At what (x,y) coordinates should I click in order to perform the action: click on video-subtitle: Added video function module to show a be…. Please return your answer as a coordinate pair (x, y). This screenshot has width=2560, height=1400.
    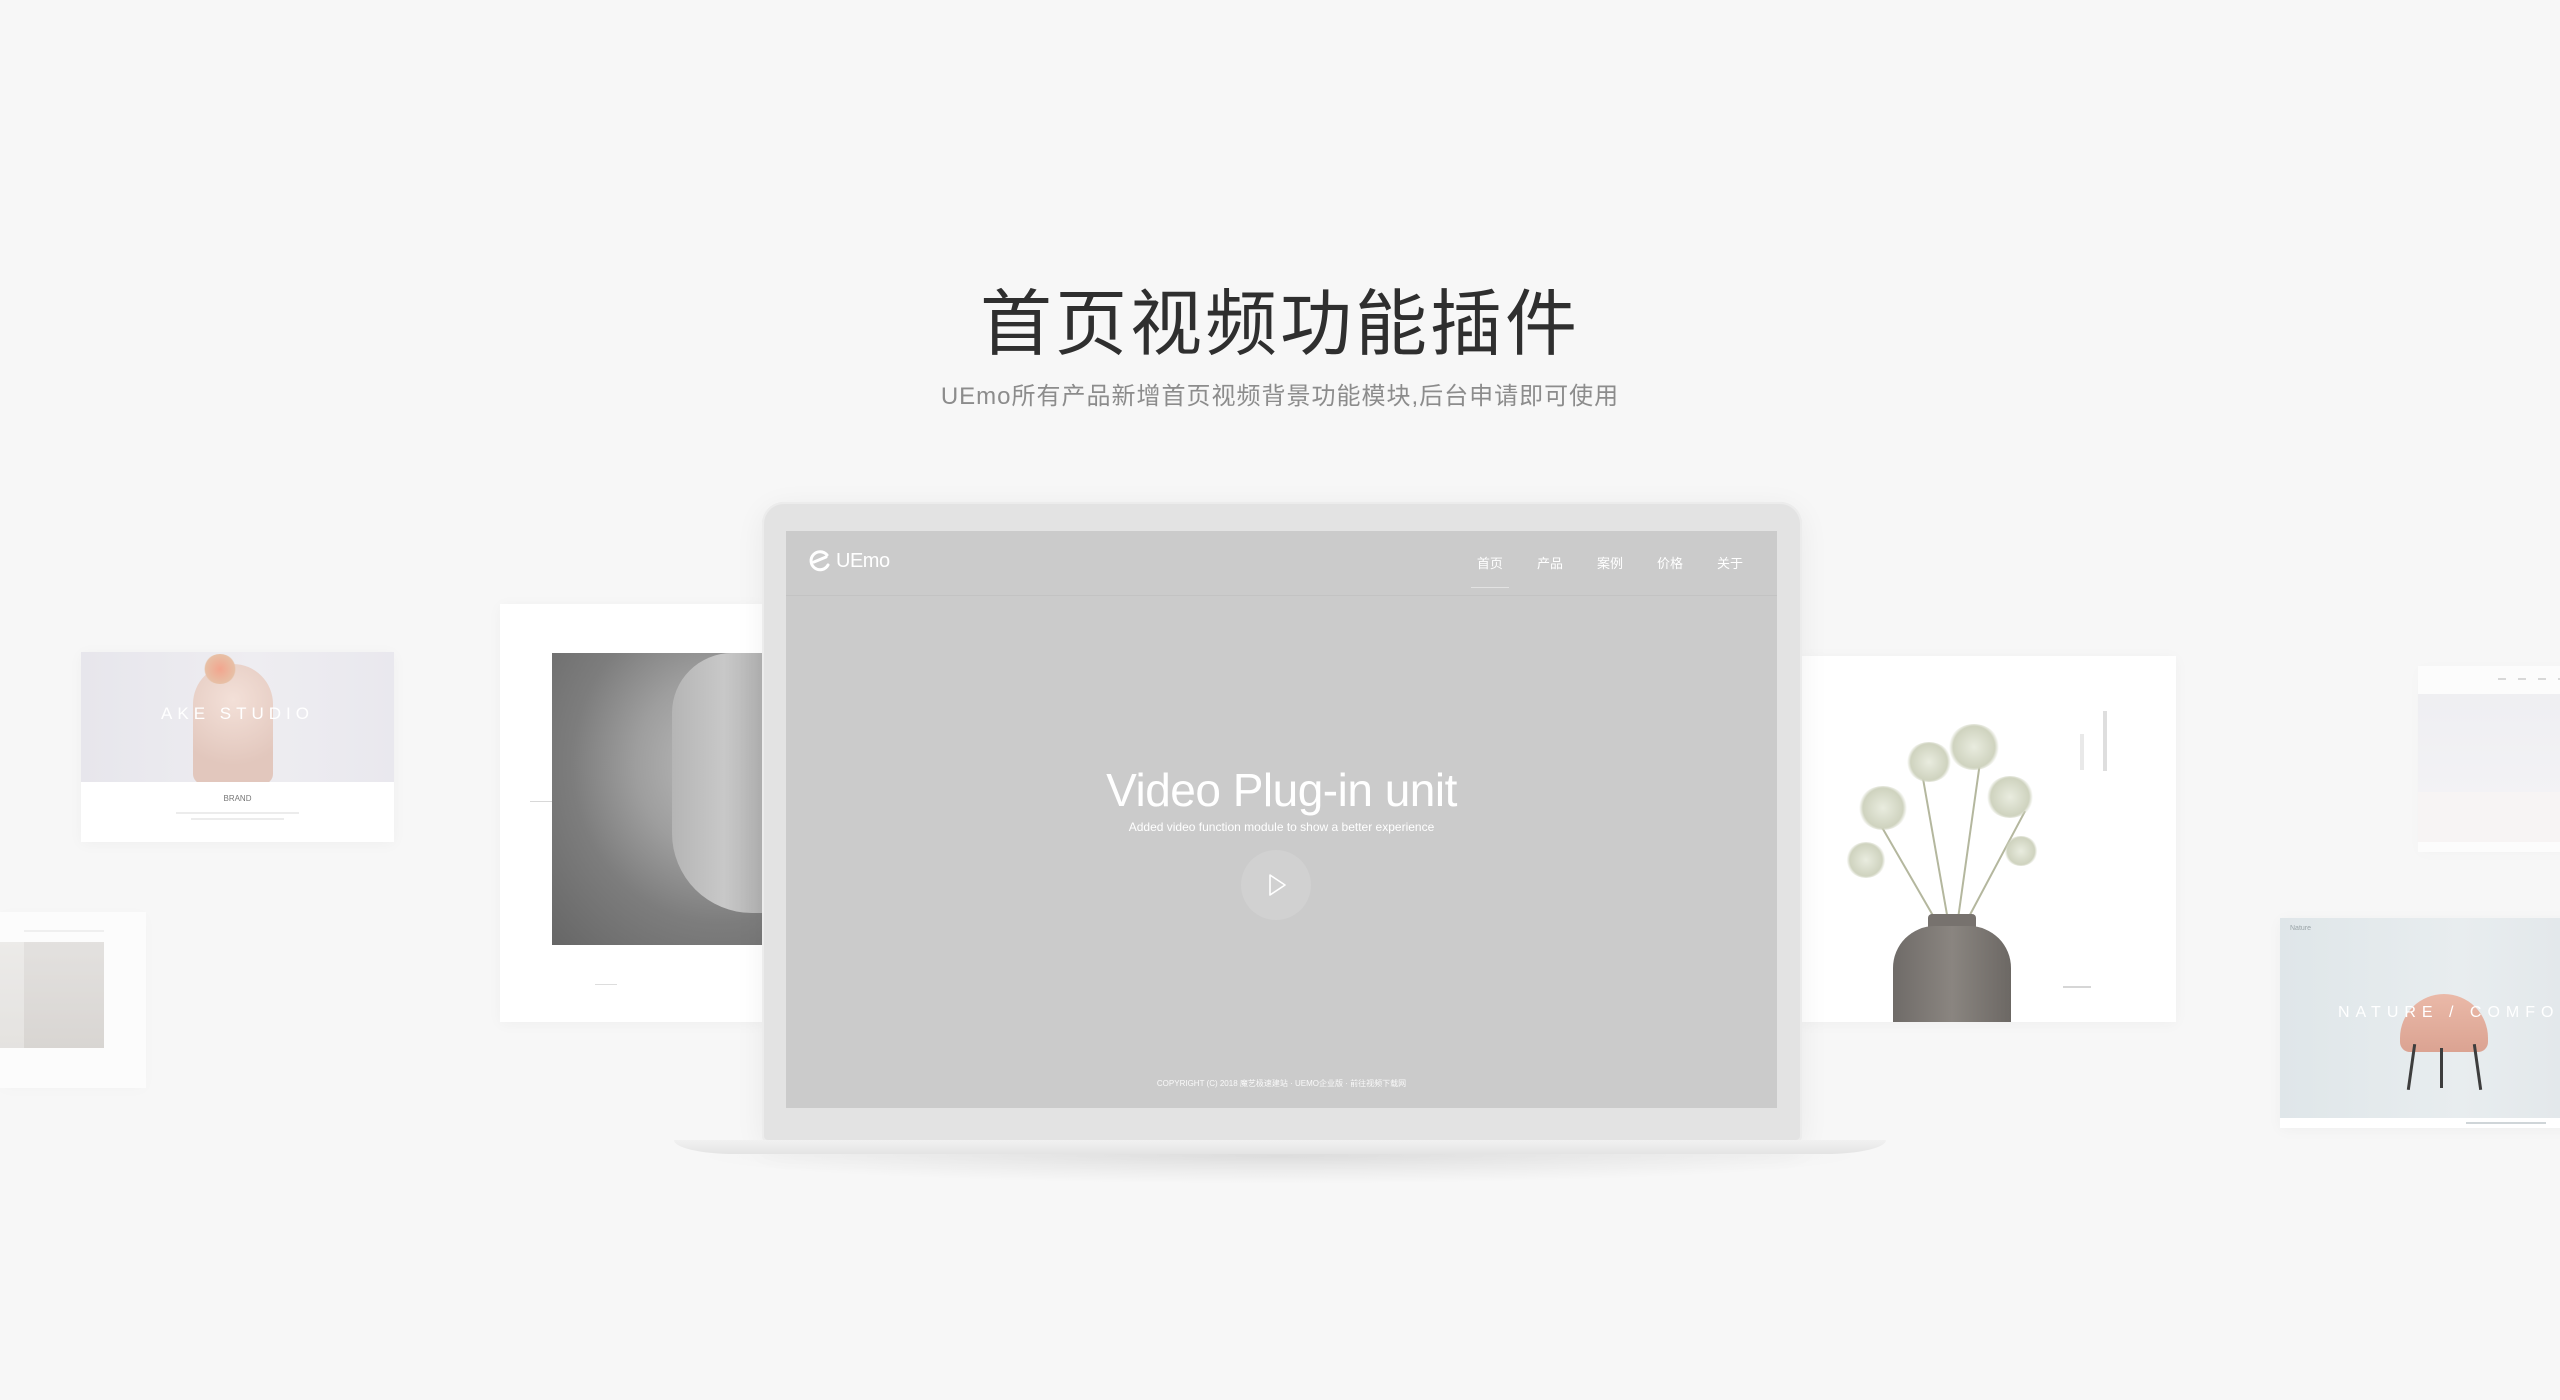
    Looking at the image, I should click on (1281, 827).